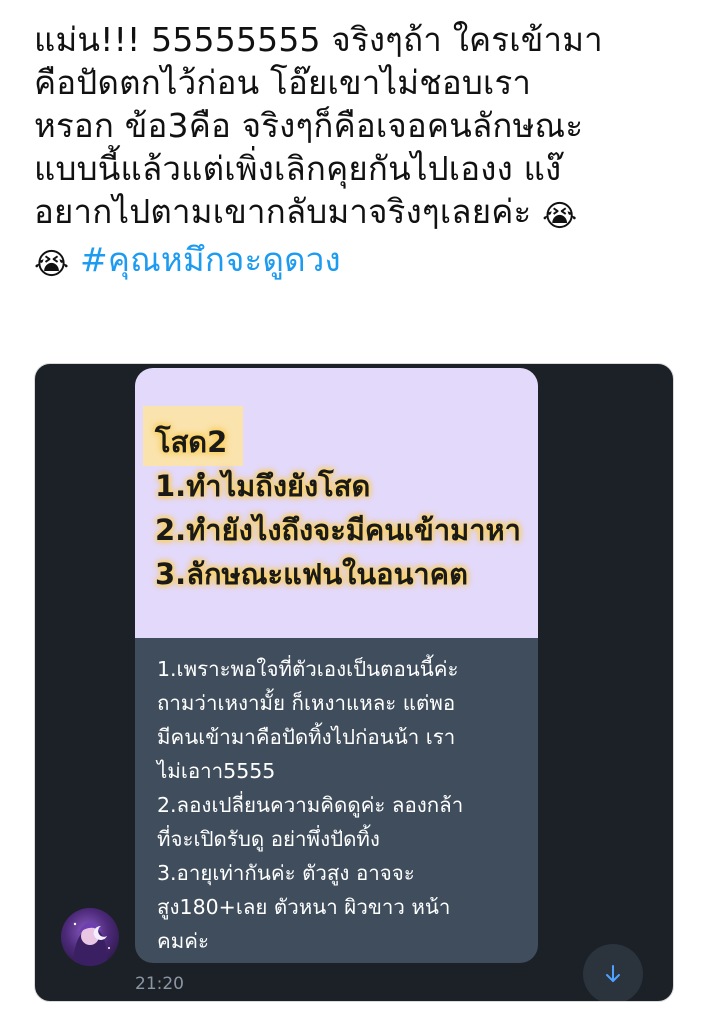 The width and height of the screenshot is (705, 1024). I want to click on reply-line: มีคนเข้ามาคือปัดทิ้งไปก่อนน้า เรา, so click(306, 737).